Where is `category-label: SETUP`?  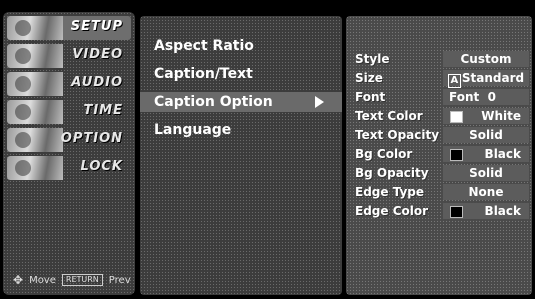 category-label: SETUP is located at coordinates (96, 26).